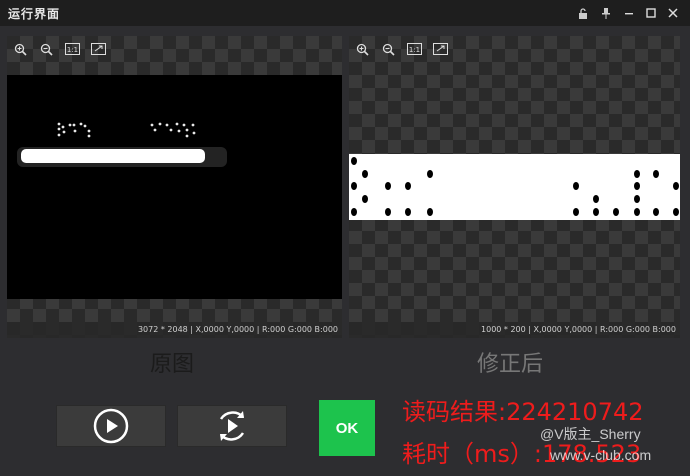  I want to click on play-icon, so click(111, 426).